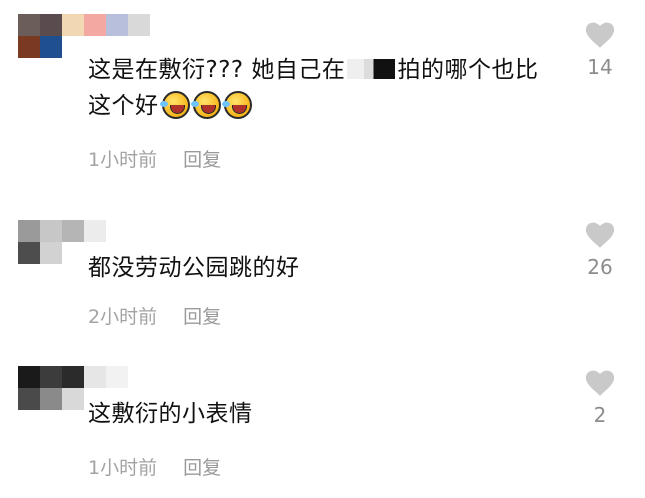 The width and height of the screenshot is (645, 498). What do you see at coordinates (600, 250) in the screenshot?
I see `like-button: 26` at bounding box center [600, 250].